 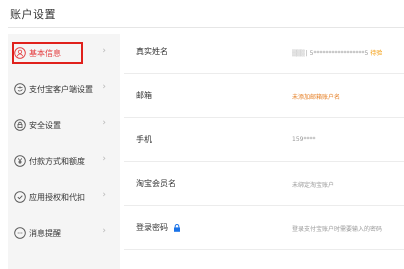 What do you see at coordinates (337, 229) in the screenshot?
I see `password-hint-value: 登录支付宝账户时需要输入的密码` at bounding box center [337, 229].